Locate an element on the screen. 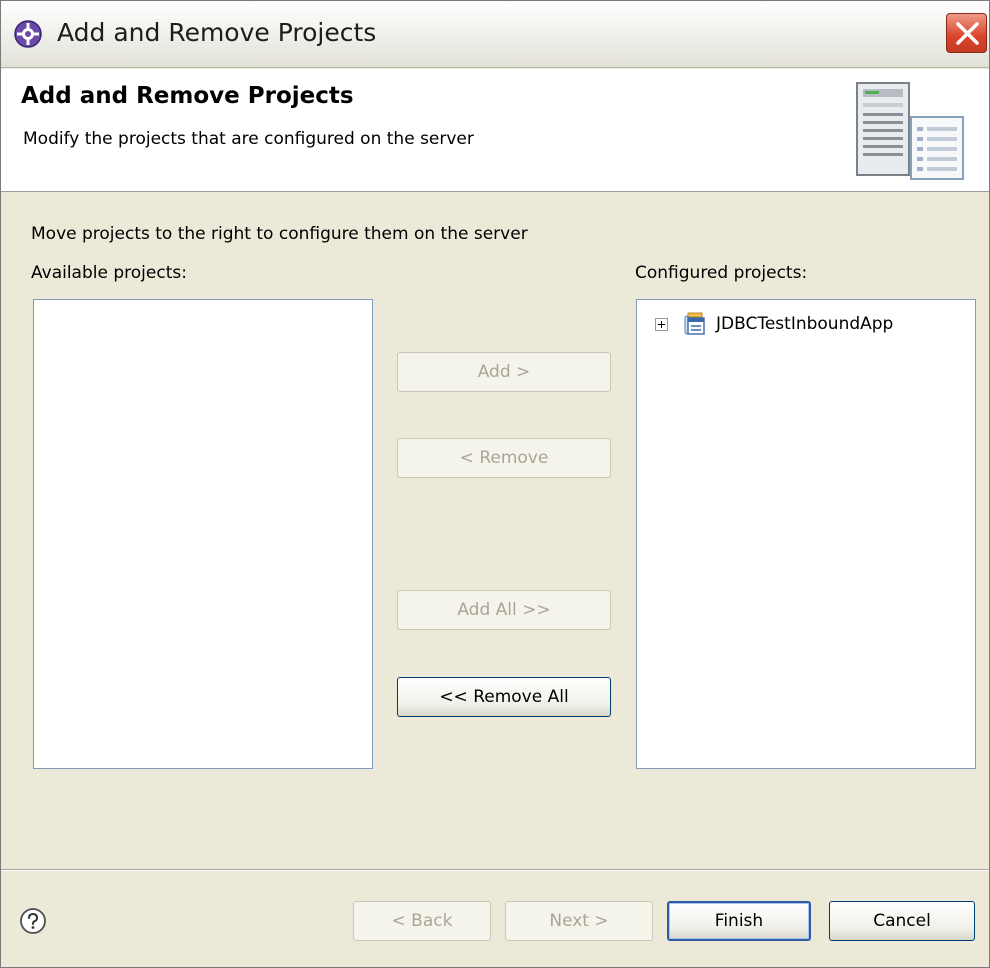 This screenshot has height=968, width=990. tree-item-label: JDBCTestInboundApp is located at coordinates (805, 324).